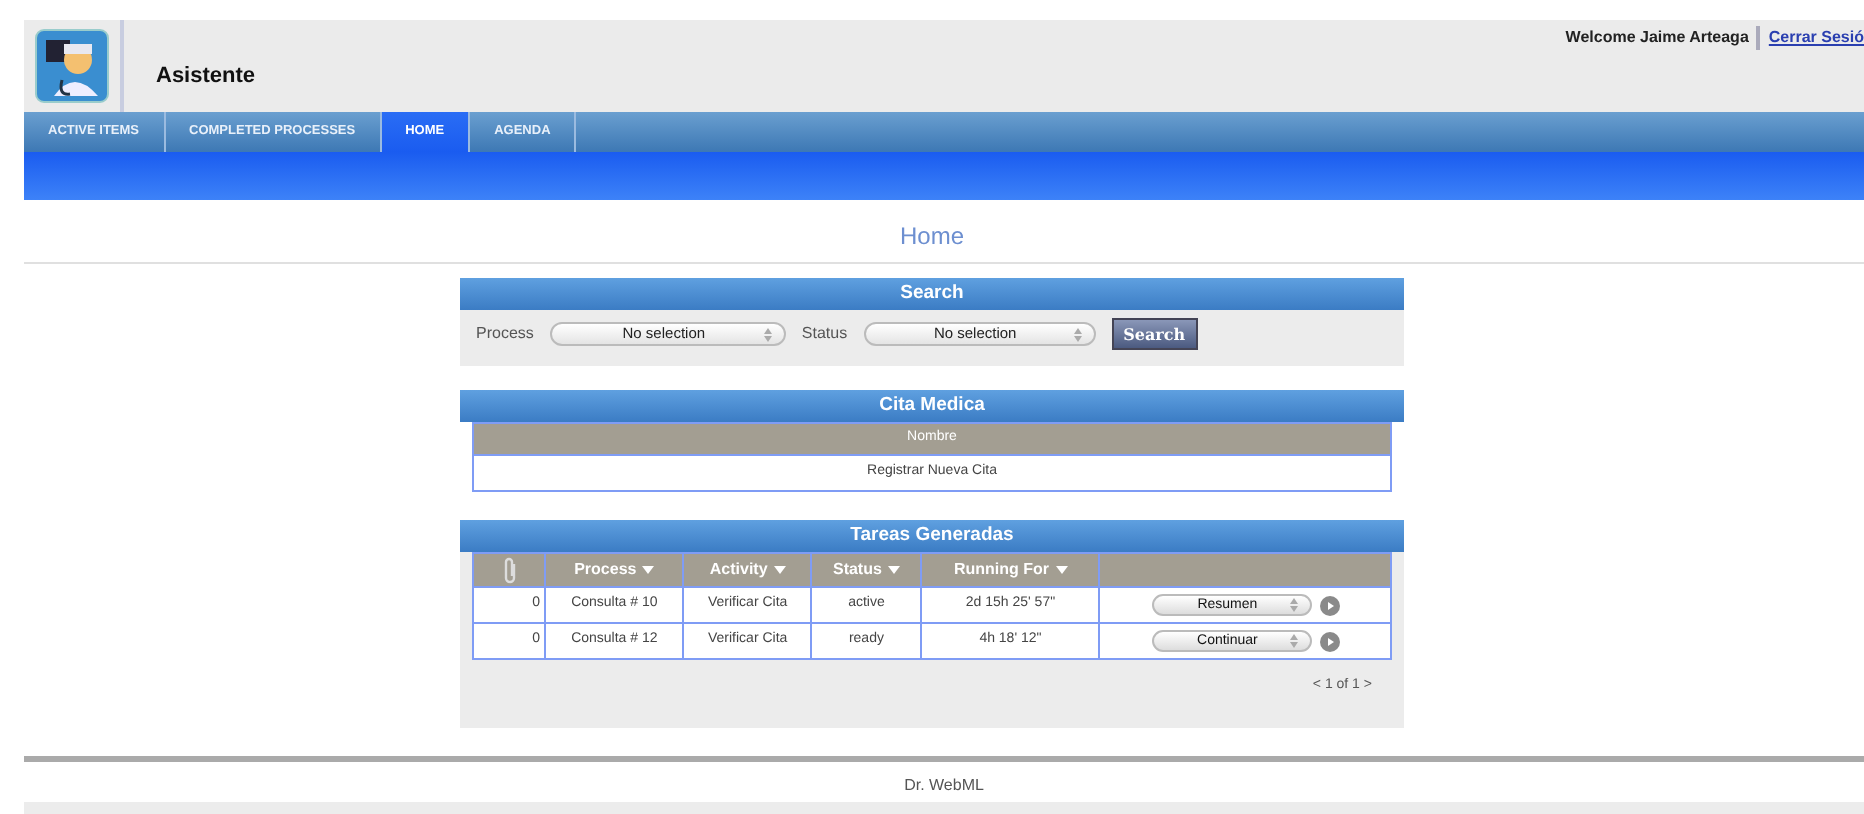 This screenshot has width=1864, height=814. What do you see at coordinates (1812, 38) in the screenshot?
I see `logout-link: Cerrar Sesió` at bounding box center [1812, 38].